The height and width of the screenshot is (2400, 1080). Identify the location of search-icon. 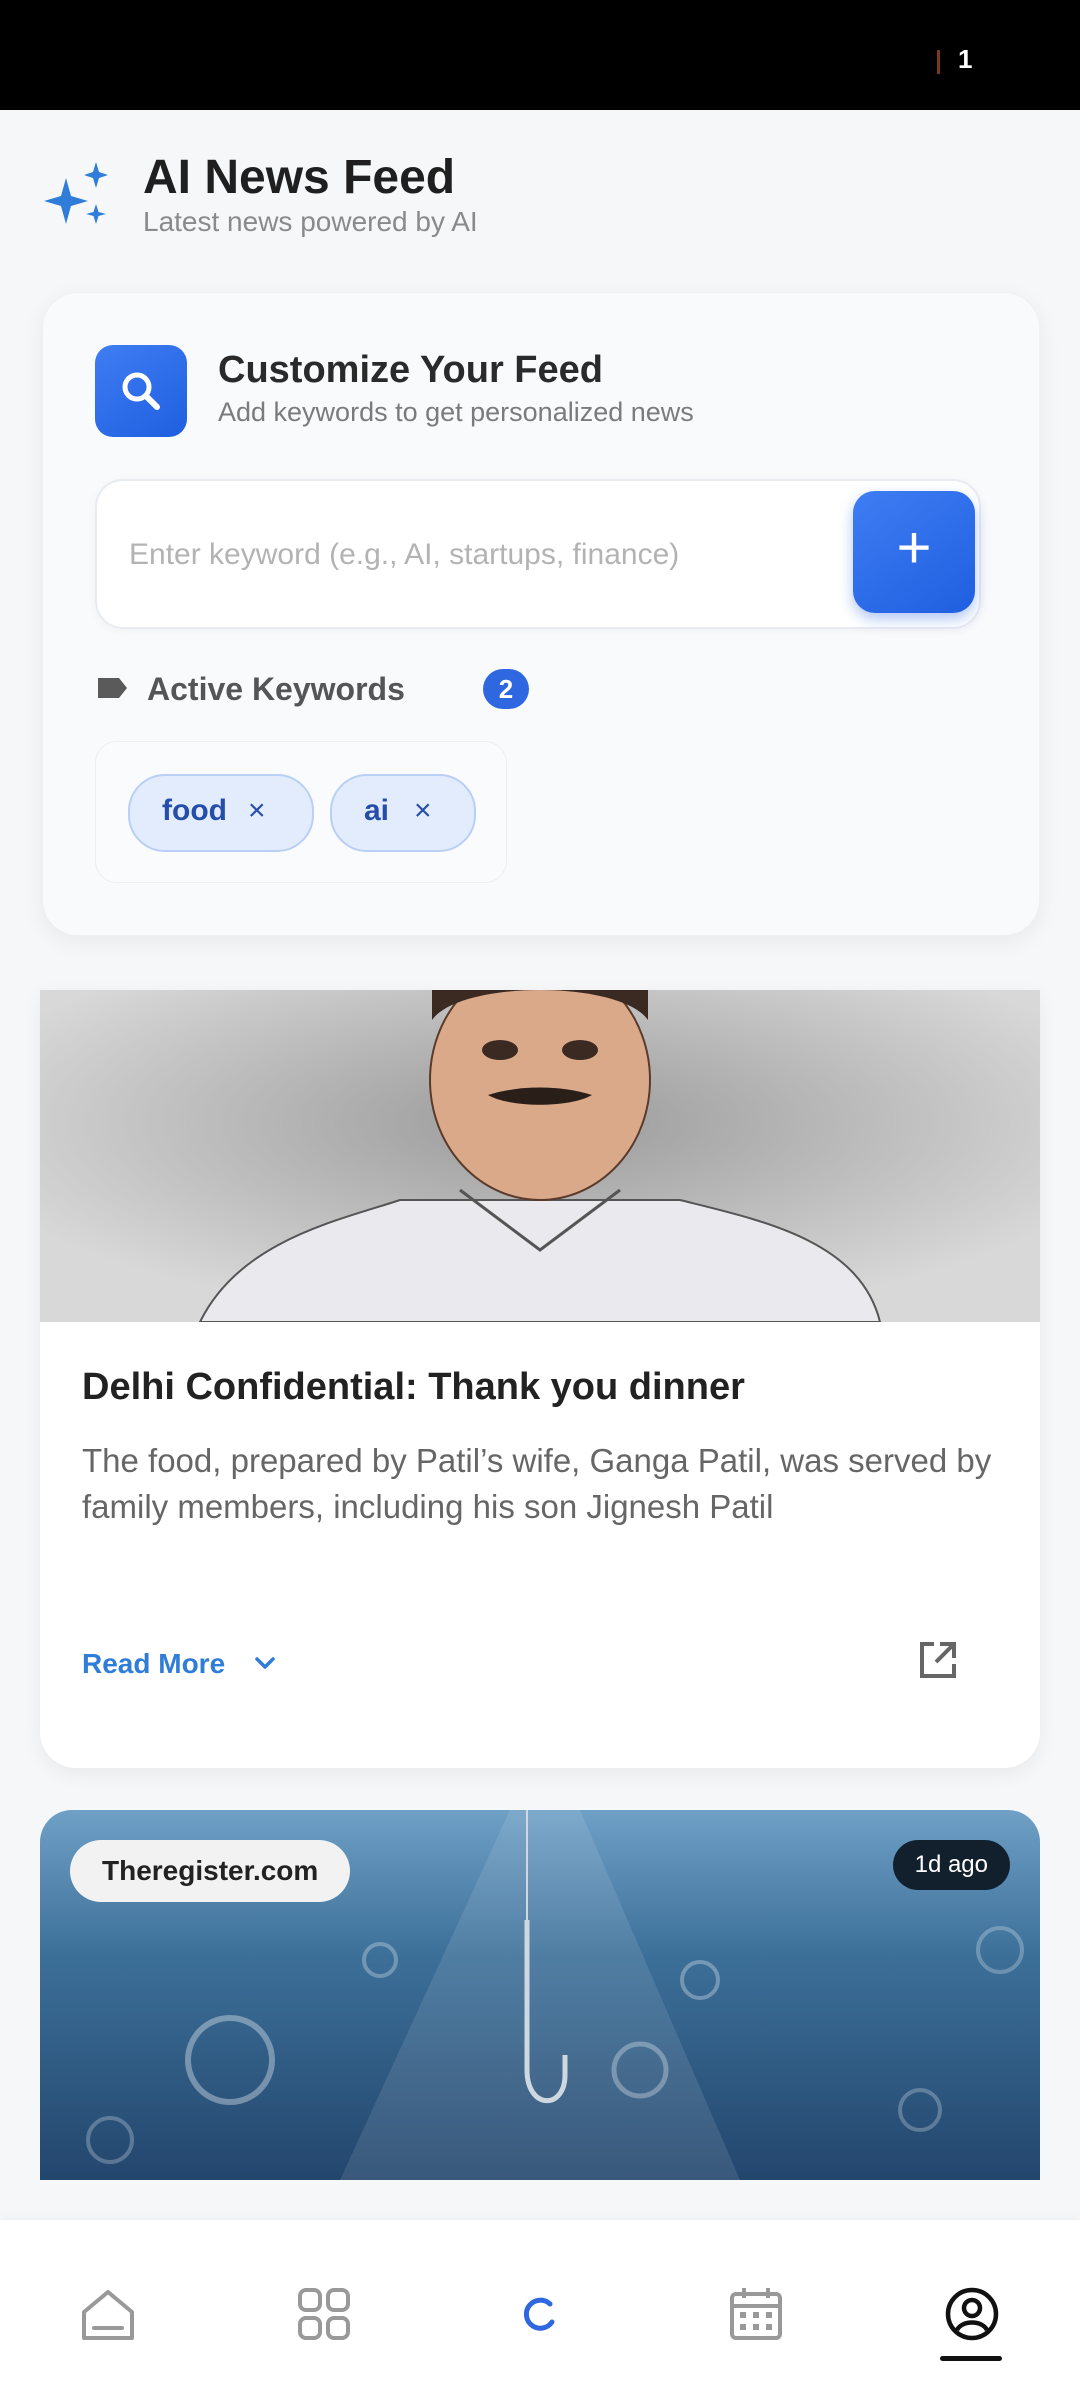
(141, 391).